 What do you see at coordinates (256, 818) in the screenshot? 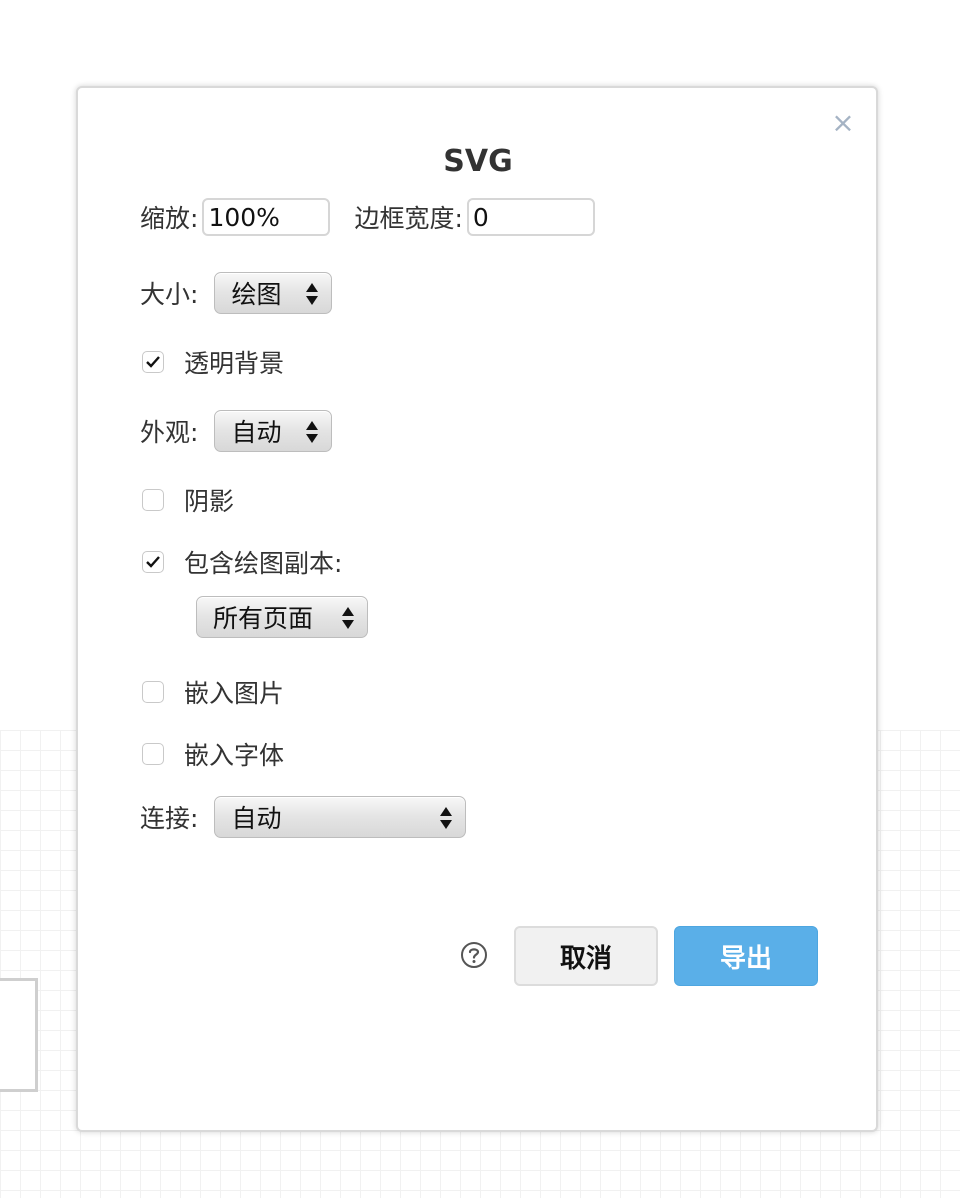
I see `links-select-value: 自动` at bounding box center [256, 818].